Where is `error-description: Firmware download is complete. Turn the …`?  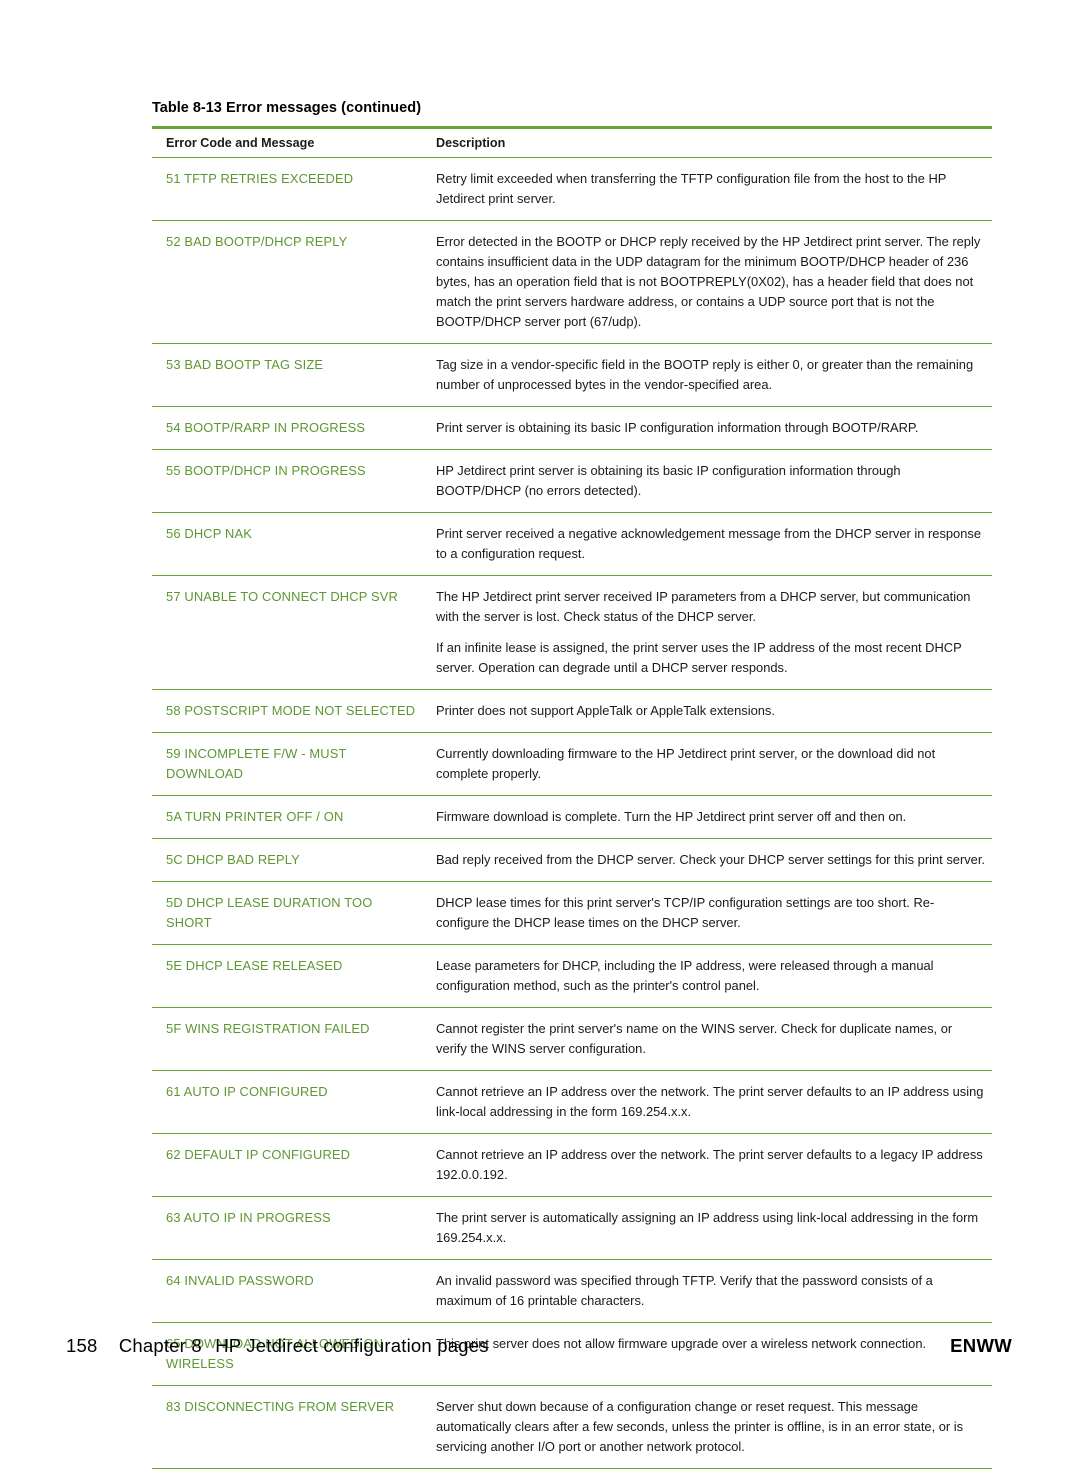
error-description: Firmware download is complete. Turn the … is located at coordinates (707, 817).